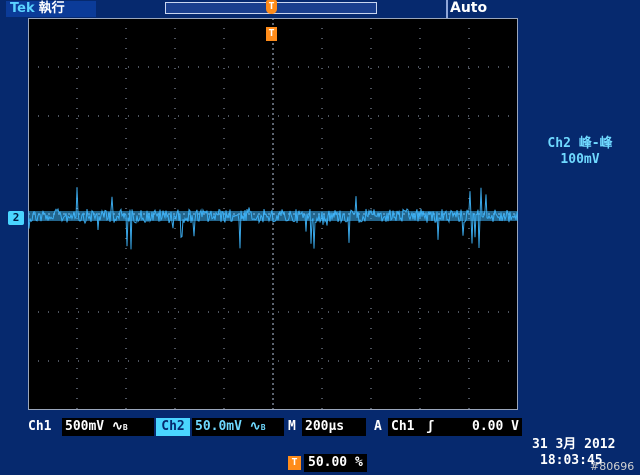 This screenshot has width=640, height=475. What do you see at coordinates (320, 9) in the screenshot?
I see `top-status-bar: Tek 執行 Auto` at bounding box center [320, 9].